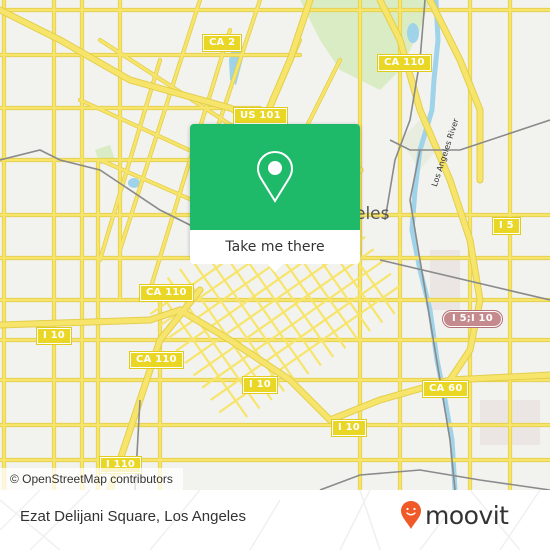 This screenshot has width=550, height=550. What do you see at coordinates (275, 268) in the screenshot?
I see `popup-pointer` at bounding box center [275, 268].